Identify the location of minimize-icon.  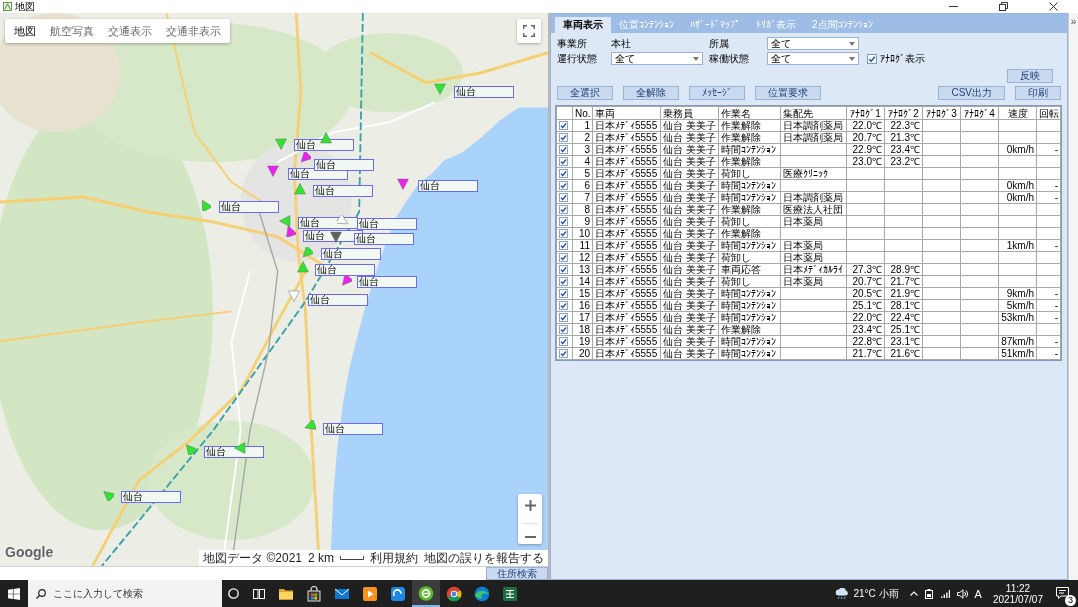
(953, 6).